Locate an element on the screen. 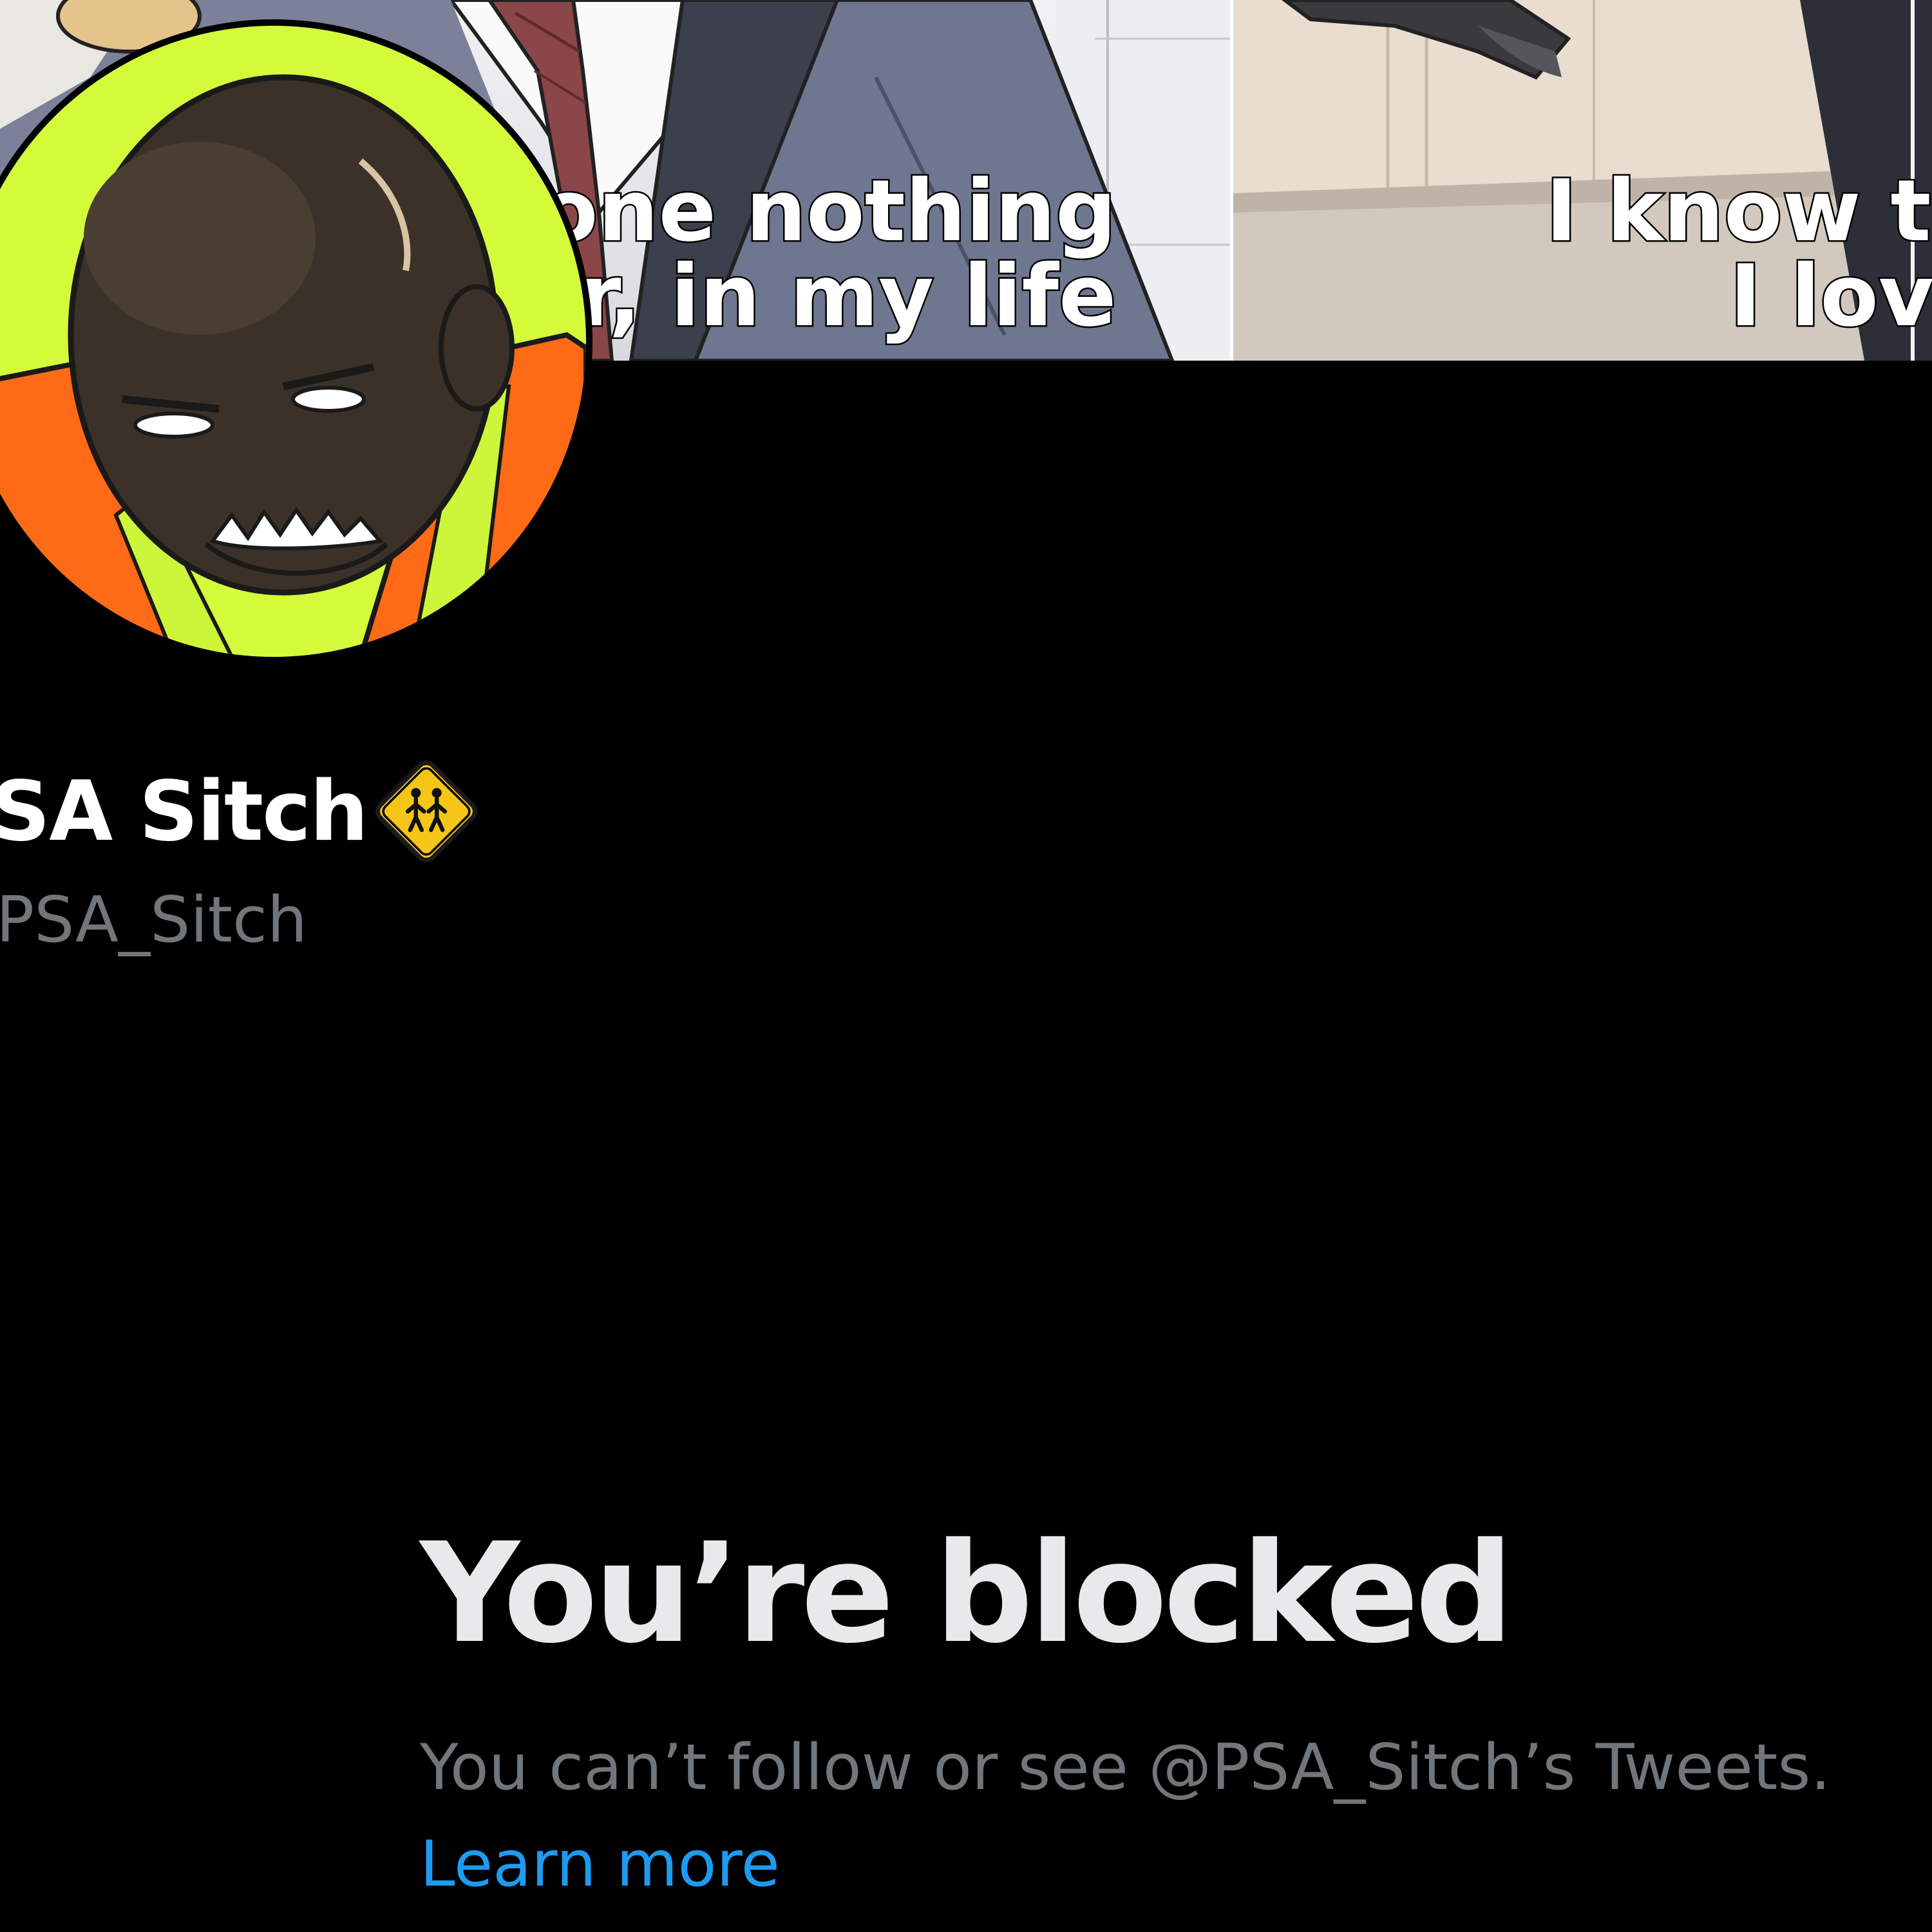 The image size is (1932, 1932). banner-caption-right: I know th I love is located at coordinates (1738, 254).